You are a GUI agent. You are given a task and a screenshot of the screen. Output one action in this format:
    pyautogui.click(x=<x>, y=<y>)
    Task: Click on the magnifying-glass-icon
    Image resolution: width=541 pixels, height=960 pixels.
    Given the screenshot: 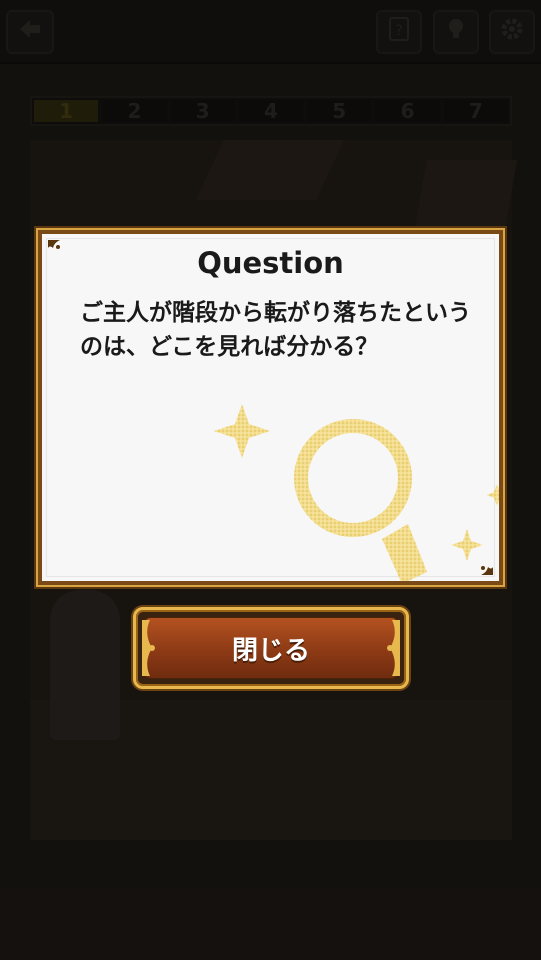 What is the action you would take?
    pyautogui.click(x=356, y=492)
    